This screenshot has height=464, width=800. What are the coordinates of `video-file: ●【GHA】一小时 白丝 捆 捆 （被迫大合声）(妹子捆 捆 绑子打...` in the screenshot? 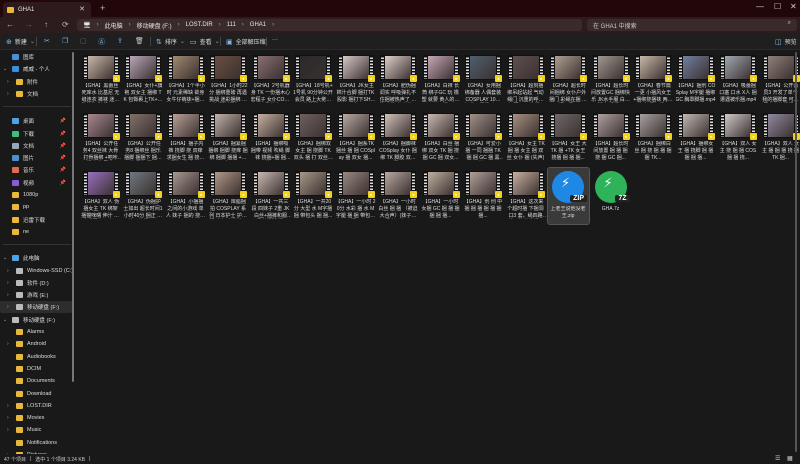 It's located at (398, 196).